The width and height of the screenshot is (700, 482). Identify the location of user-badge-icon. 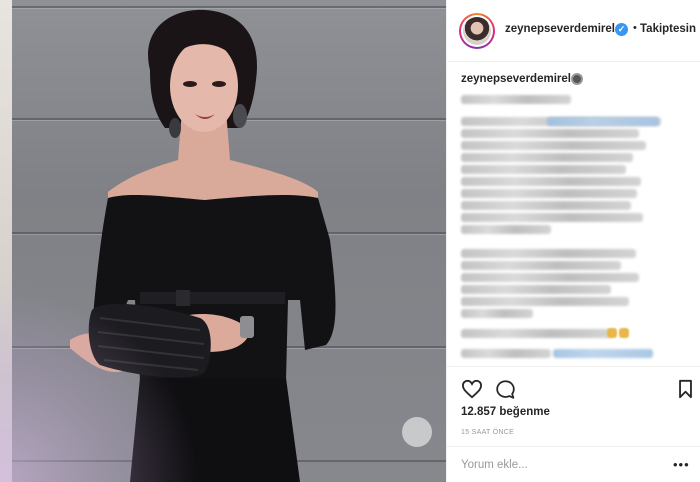
(577, 79).